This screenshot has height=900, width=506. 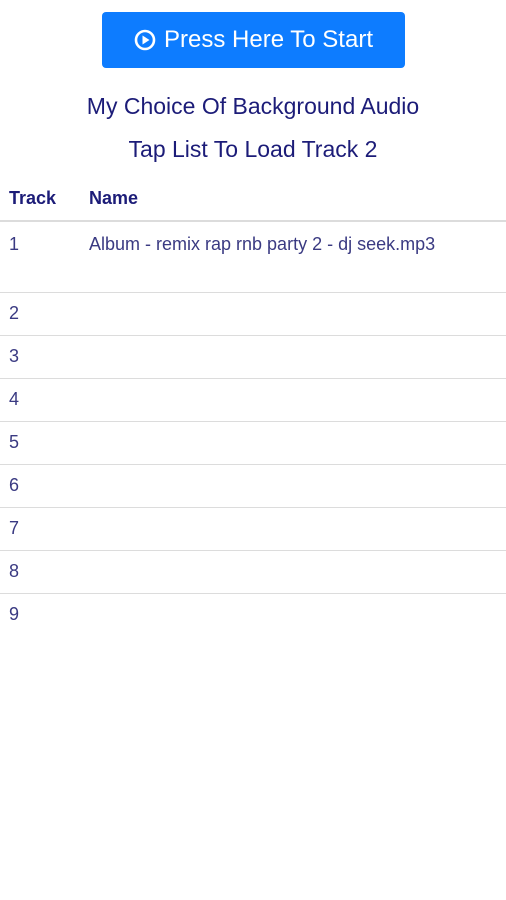 I want to click on start-button-label: Press Here To Start, so click(x=268, y=39).